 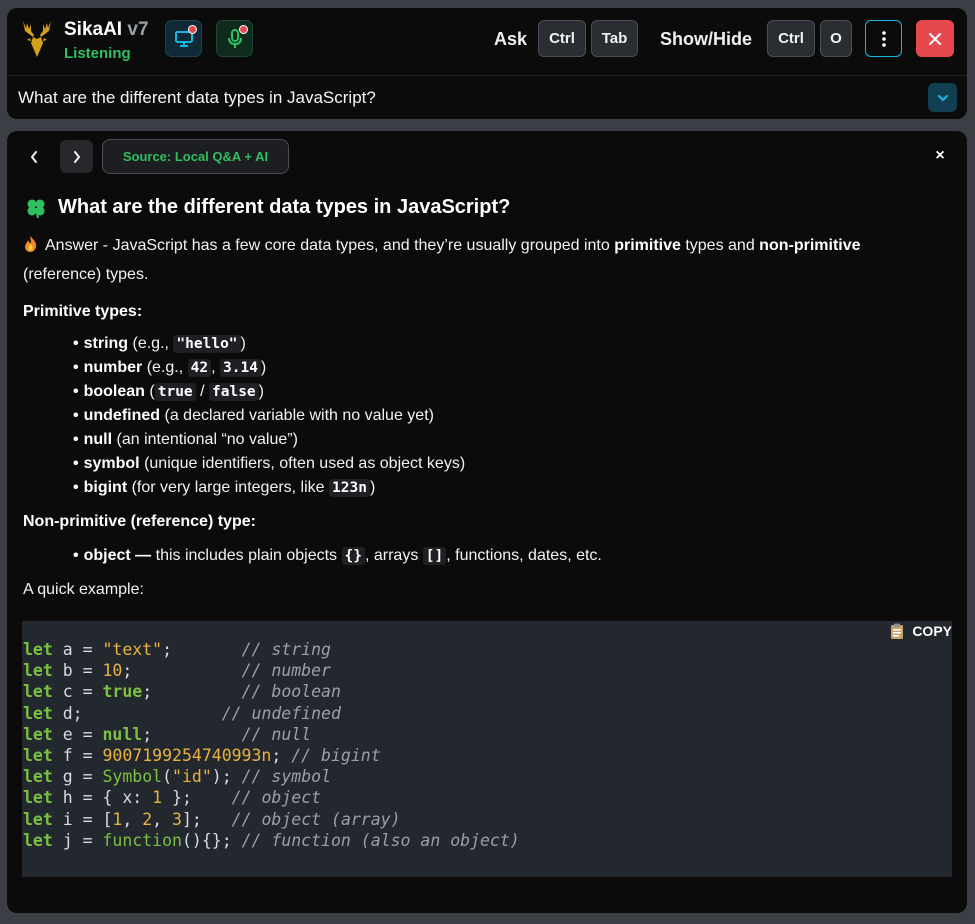 What do you see at coordinates (117, 819) in the screenshot?
I see `code-token: 1` at bounding box center [117, 819].